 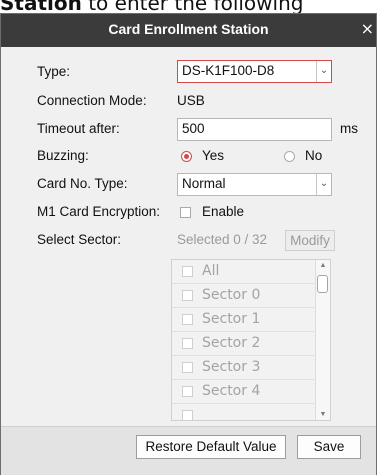 I want to click on buzzing-yes-label: Yes, so click(x=213, y=155).